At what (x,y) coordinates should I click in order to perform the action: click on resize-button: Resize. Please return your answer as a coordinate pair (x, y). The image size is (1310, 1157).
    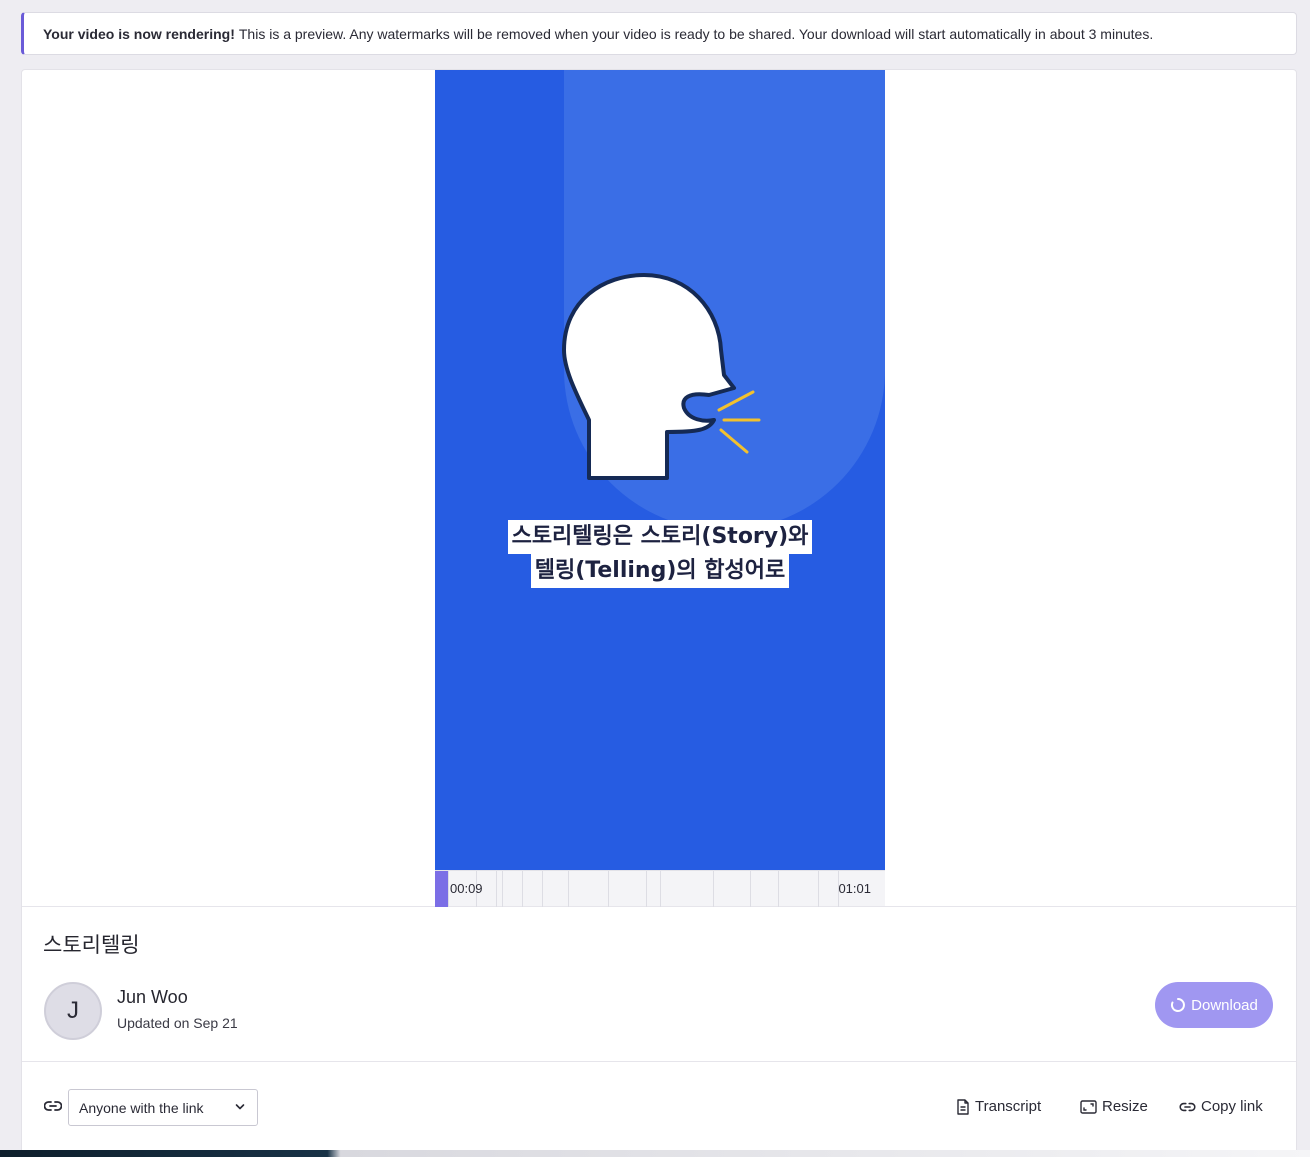
    Looking at the image, I should click on (1114, 1106).